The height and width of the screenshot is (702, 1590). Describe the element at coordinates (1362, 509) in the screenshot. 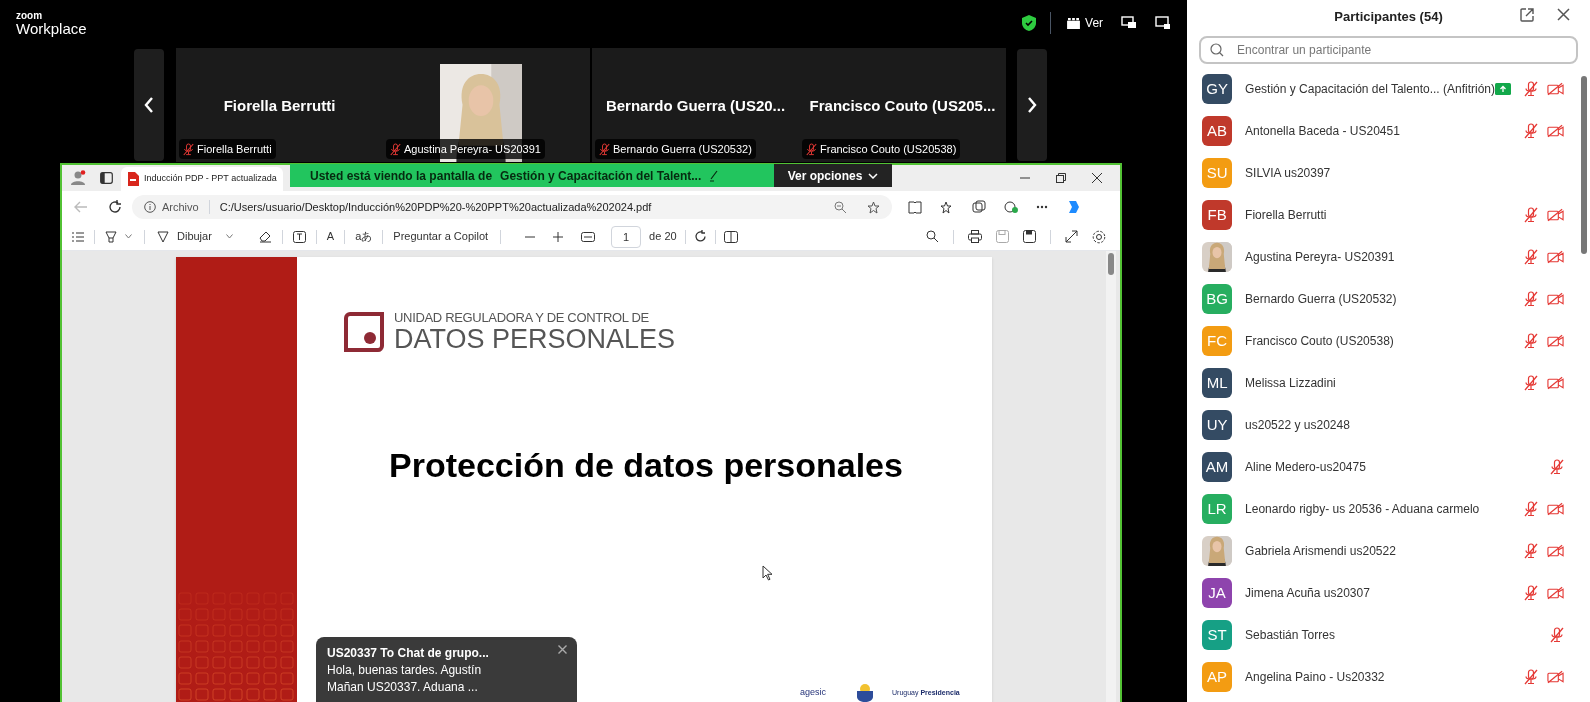

I see `participant-name: Leonardo rigby- us 20536 - Aduana carmelo` at that location.